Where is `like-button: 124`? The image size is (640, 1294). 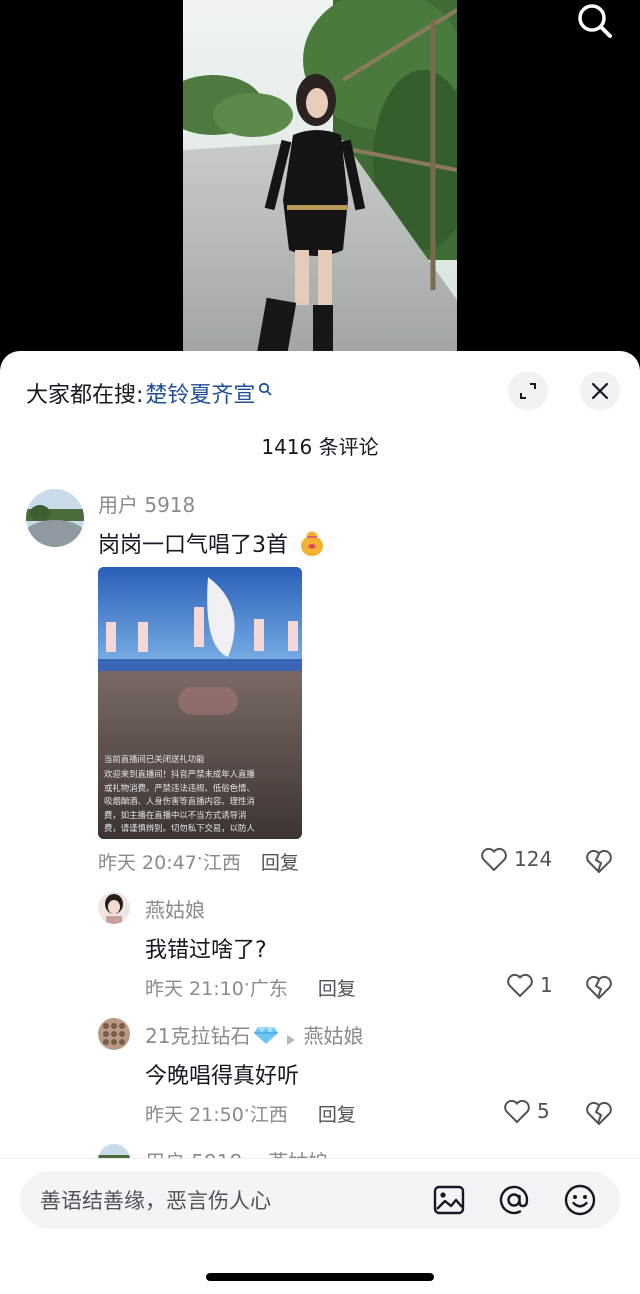
like-button: 124 is located at coordinates (516, 859).